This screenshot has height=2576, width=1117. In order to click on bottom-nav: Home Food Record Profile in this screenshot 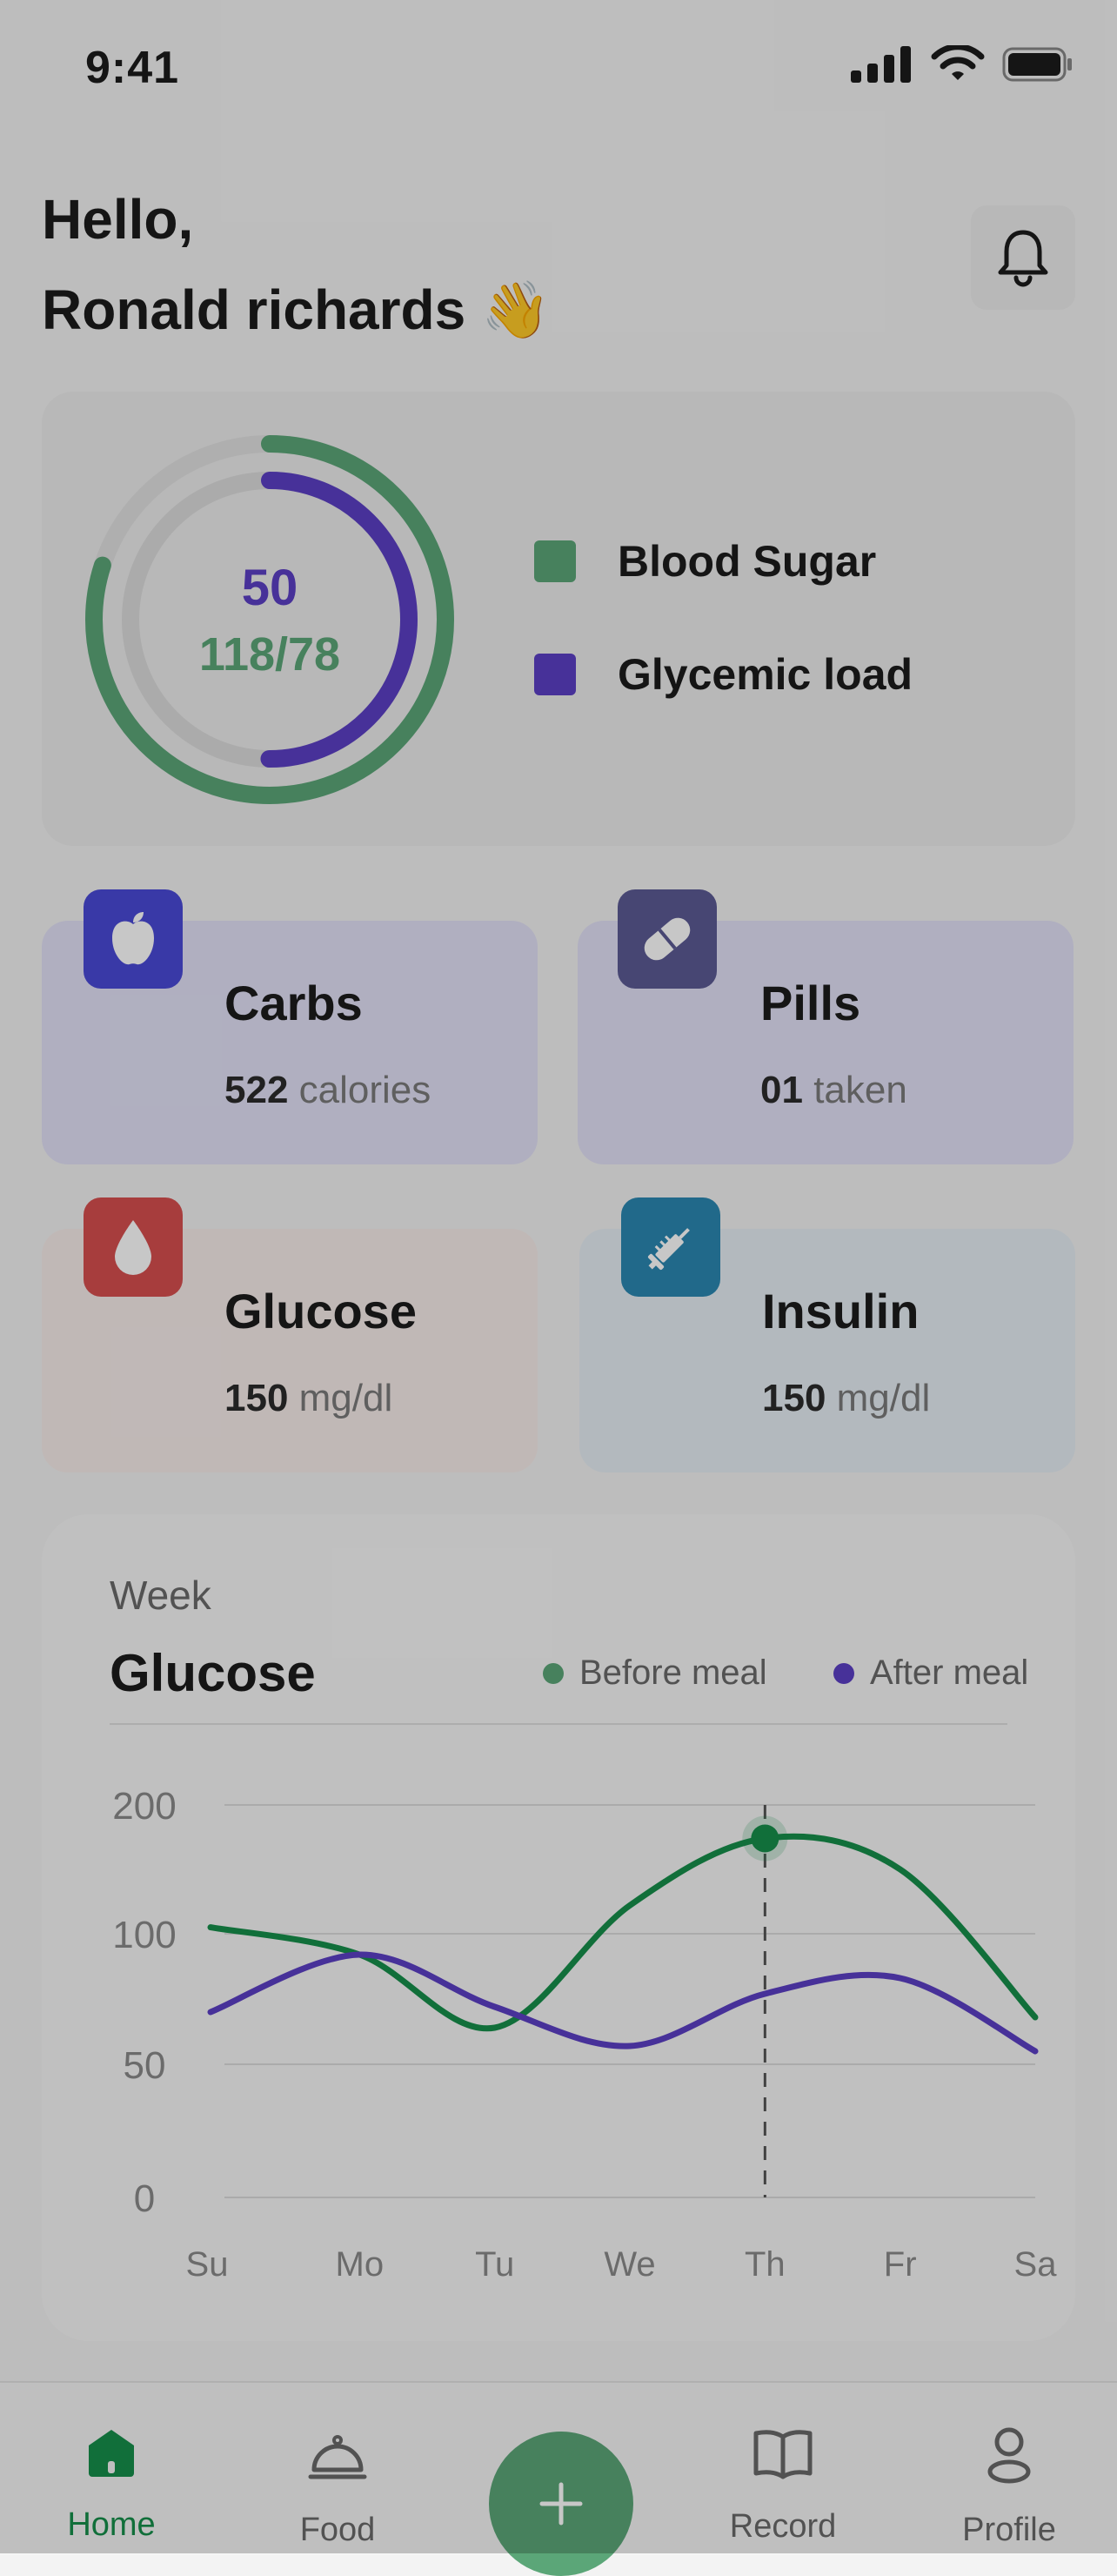, I will do `click(558, 2468)`.